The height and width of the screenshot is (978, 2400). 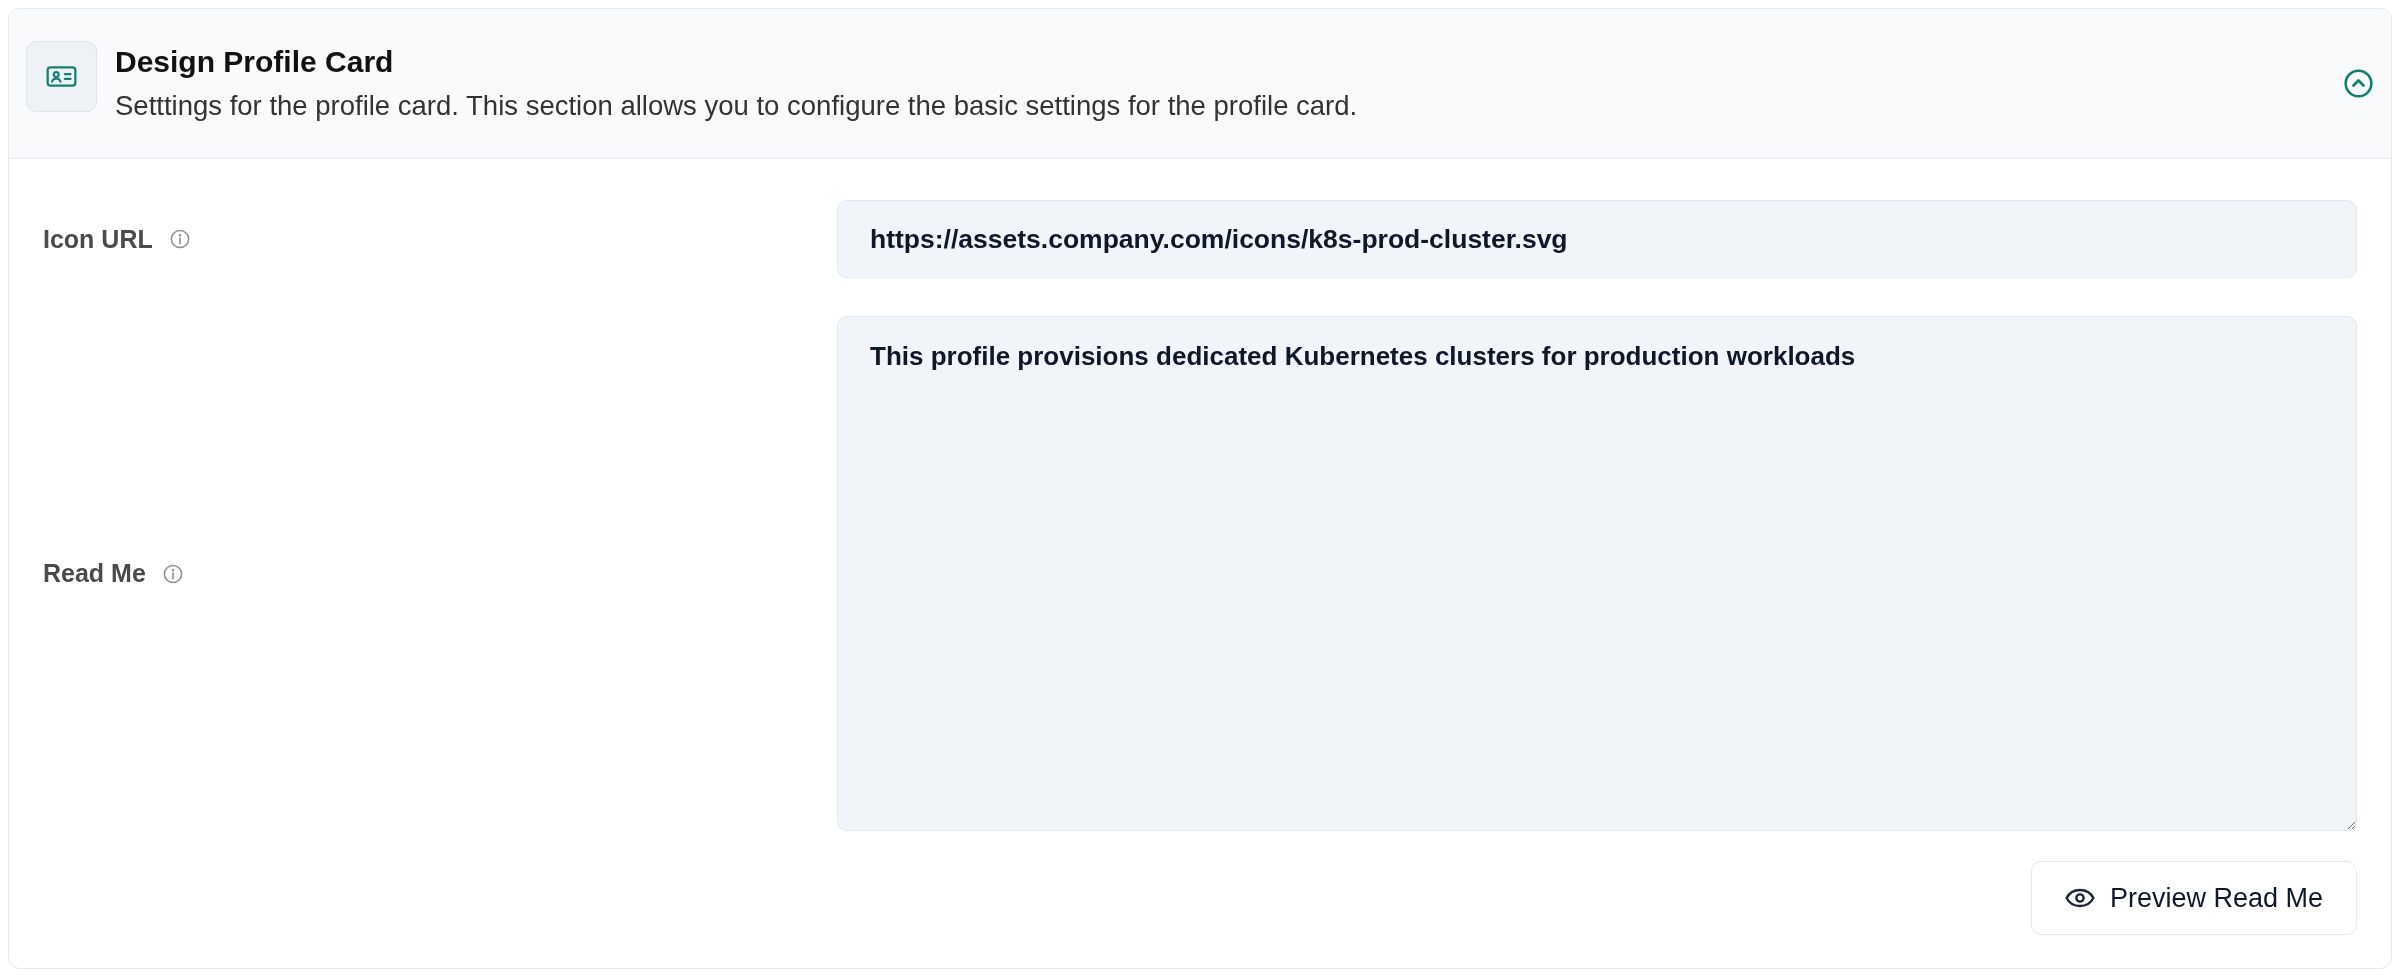 What do you see at coordinates (61, 76) in the screenshot?
I see `id-card-icon` at bounding box center [61, 76].